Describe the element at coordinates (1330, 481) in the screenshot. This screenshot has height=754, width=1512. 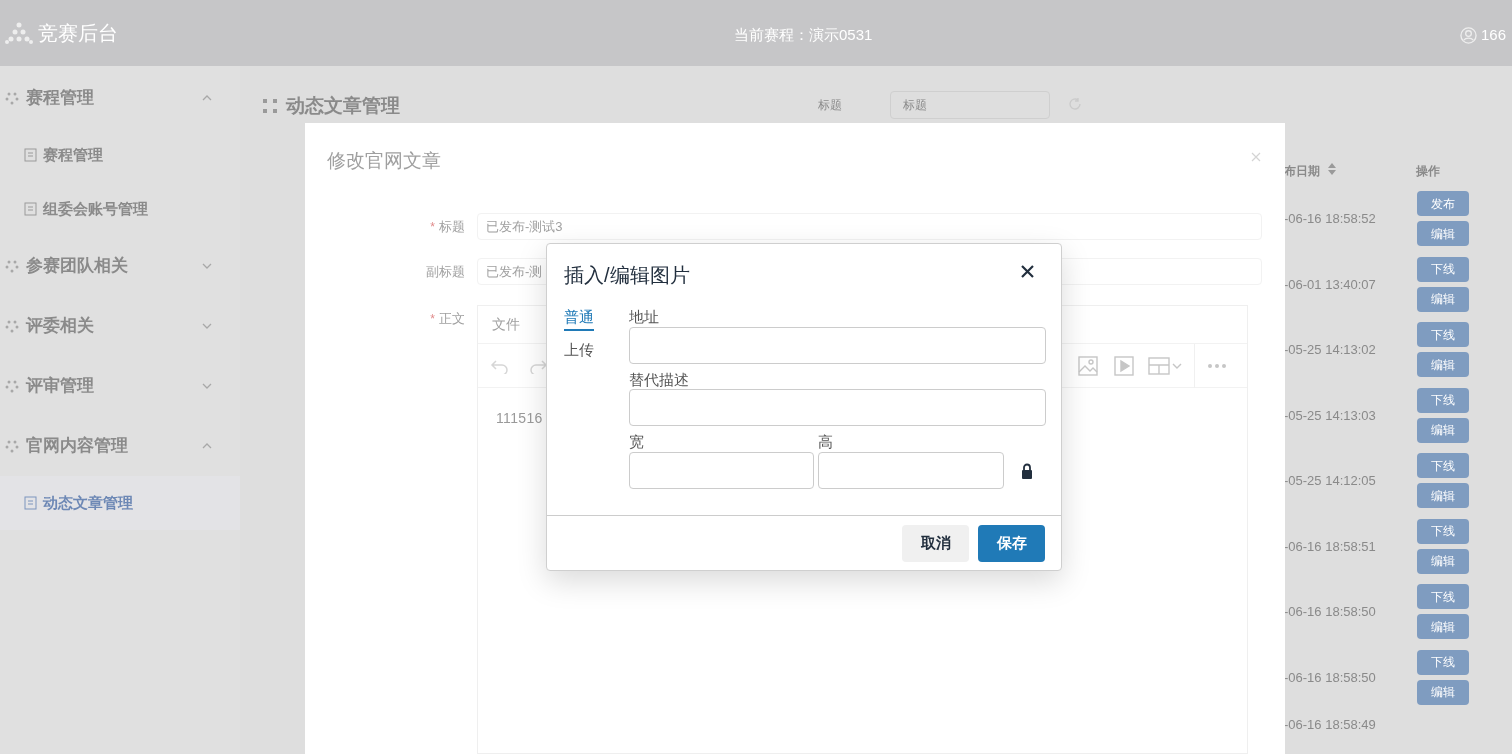
I see `table-cell-text: -05-25 14:12:05` at that location.